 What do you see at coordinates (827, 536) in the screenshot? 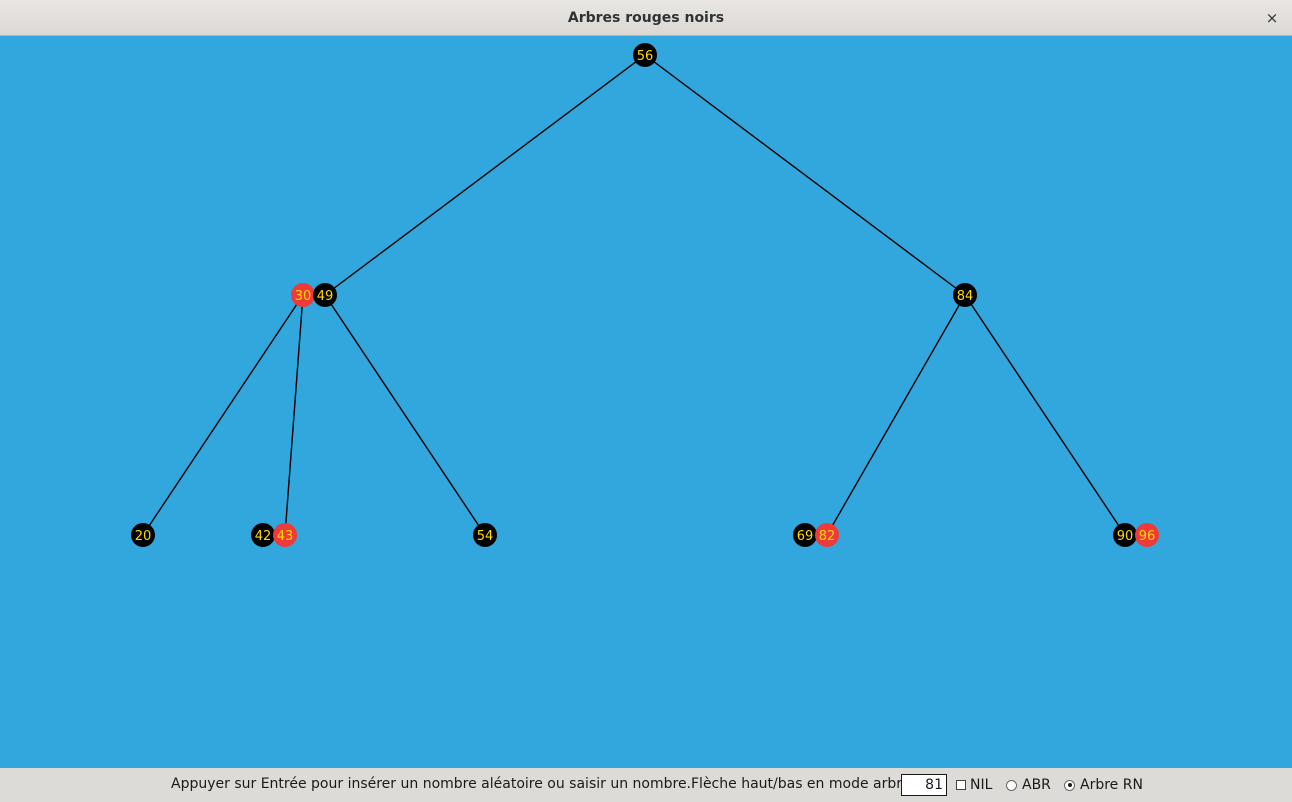
I see `node-key-label: 82` at bounding box center [827, 536].